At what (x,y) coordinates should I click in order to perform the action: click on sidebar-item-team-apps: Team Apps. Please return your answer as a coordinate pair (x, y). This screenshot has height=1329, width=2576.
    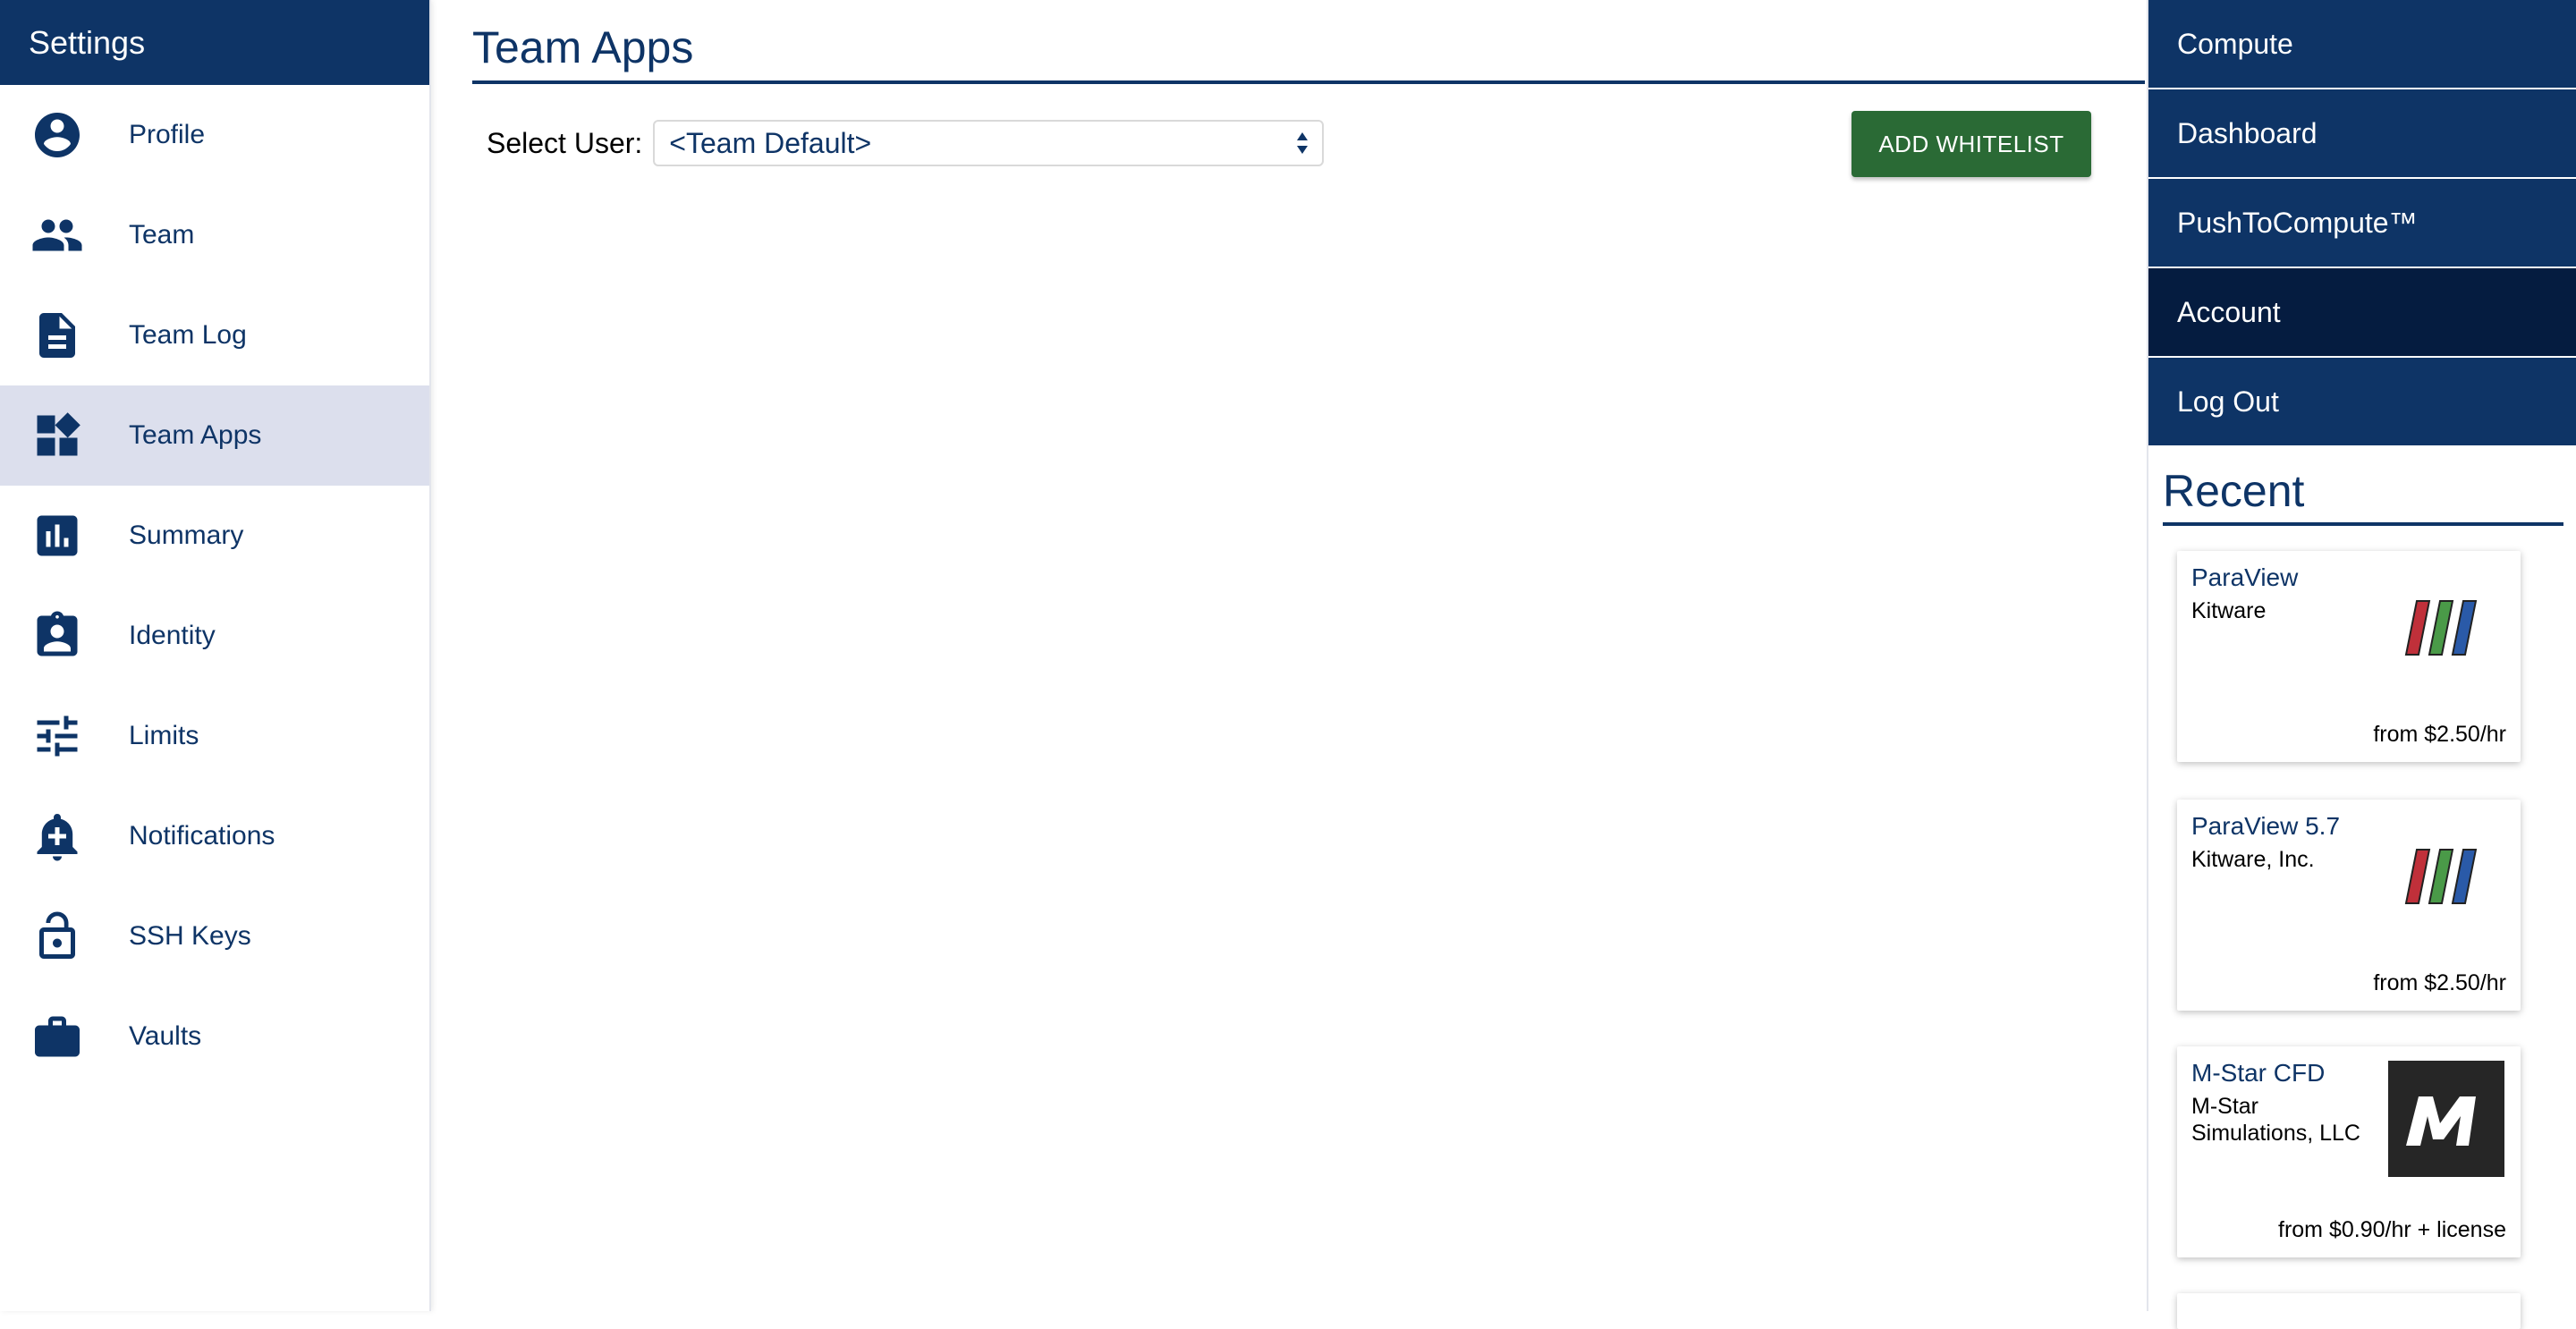
    Looking at the image, I should click on (214, 435).